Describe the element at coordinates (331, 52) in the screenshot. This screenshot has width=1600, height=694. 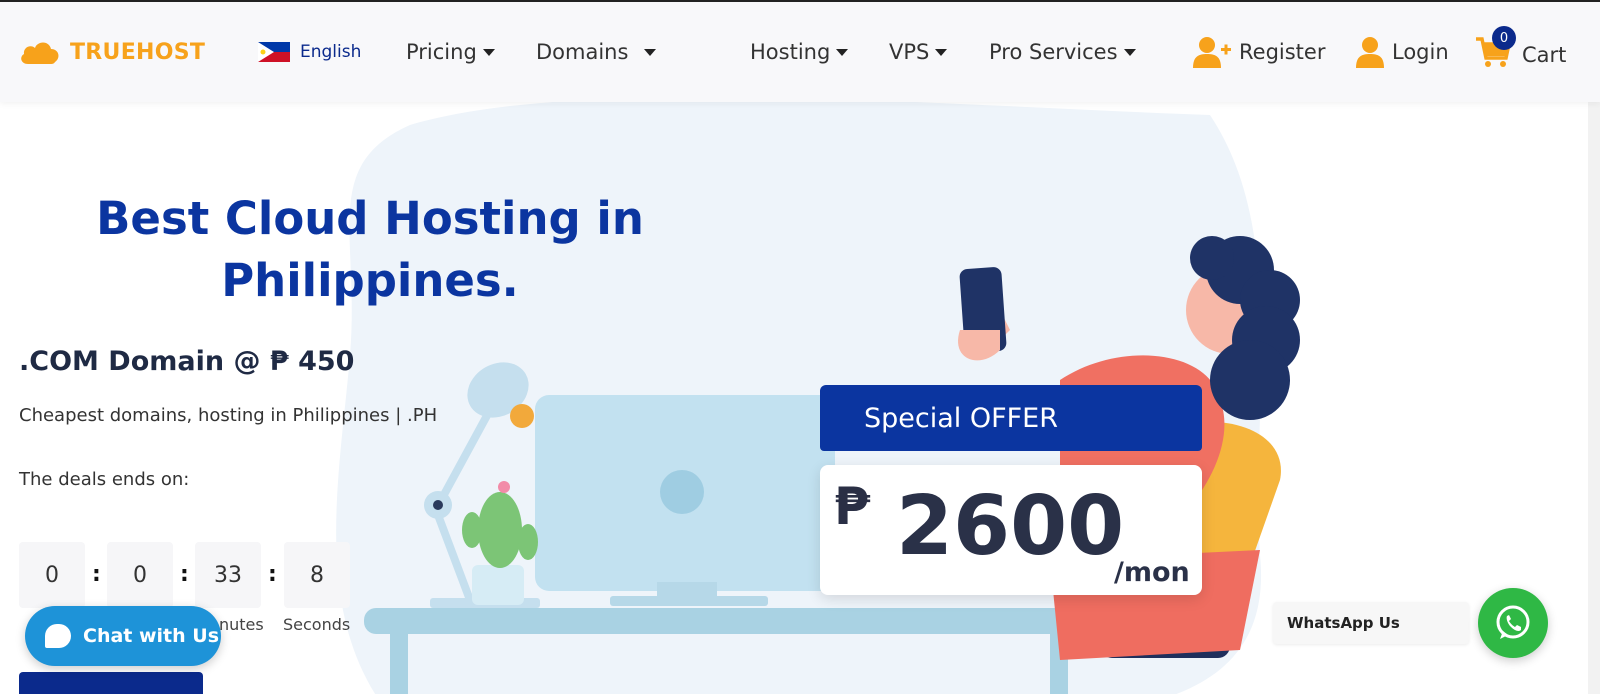
I see `language-label: English` at that location.